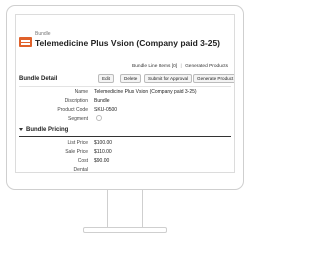  Describe the element at coordinates (21, 129) in the screenshot. I see `triangle-down-icon` at that location.